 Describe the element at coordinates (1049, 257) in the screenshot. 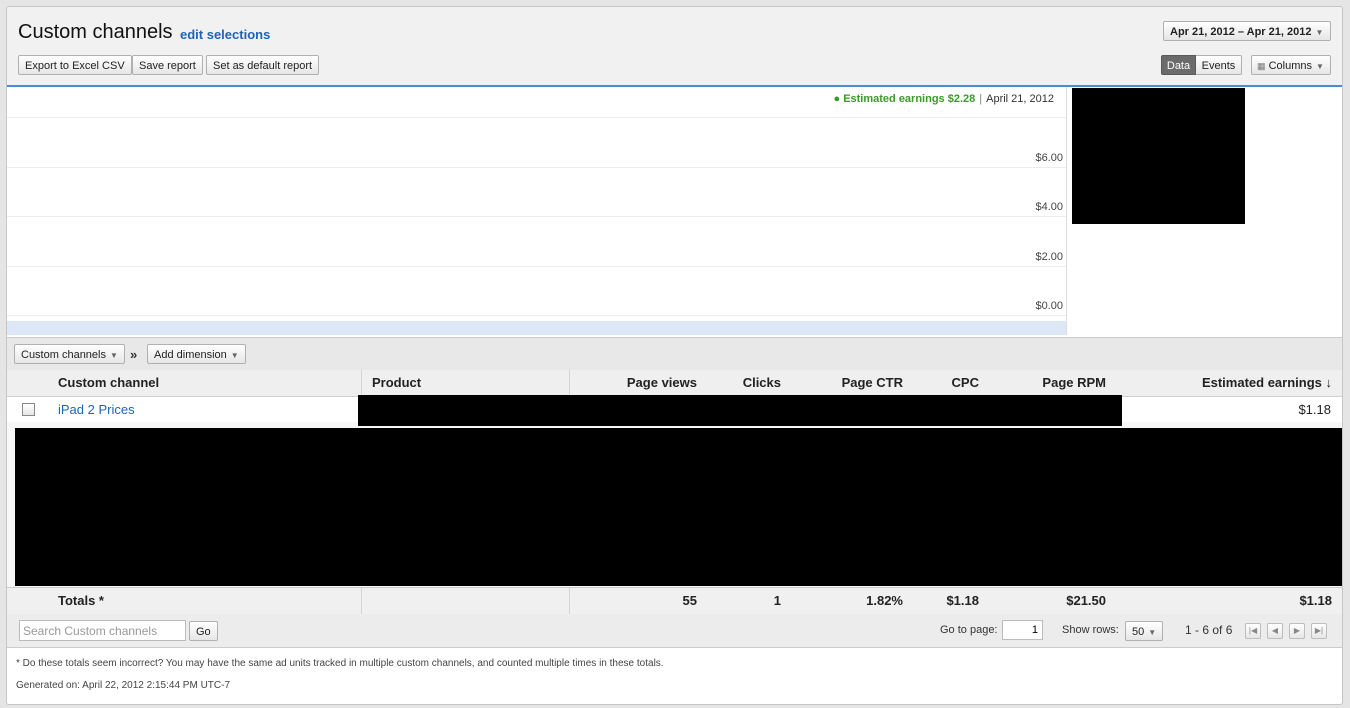

I see `y-tick-label: $2.00` at that location.